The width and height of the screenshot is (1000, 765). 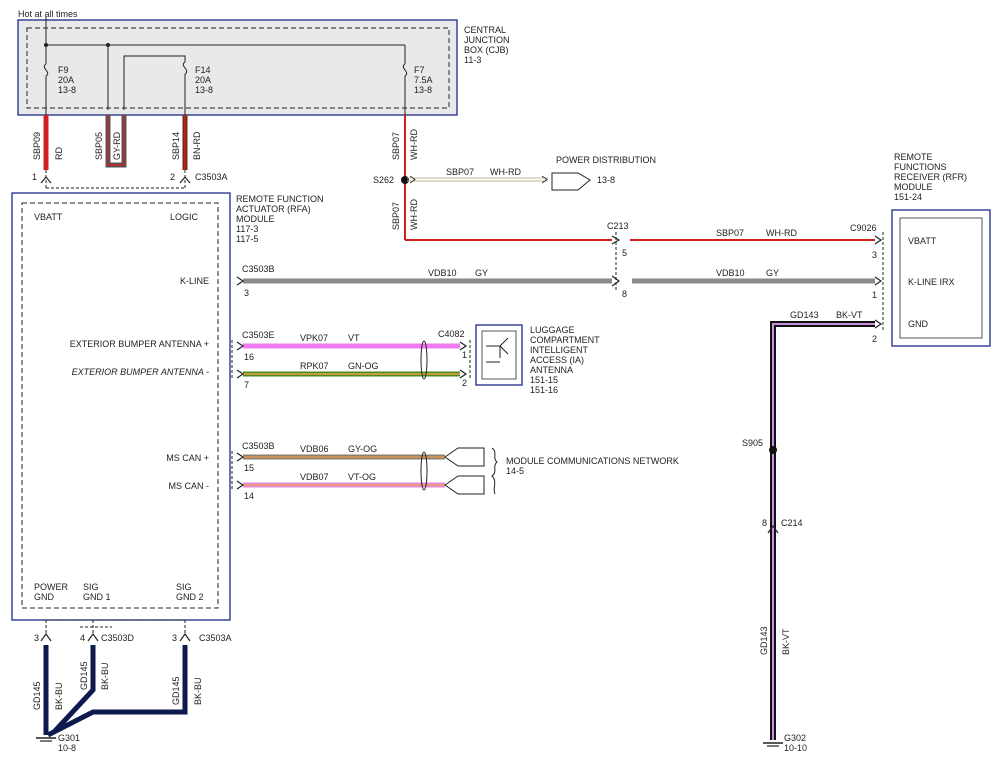 What do you see at coordinates (752, 443) in the screenshot?
I see `splice-s905-label: S905` at bounding box center [752, 443].